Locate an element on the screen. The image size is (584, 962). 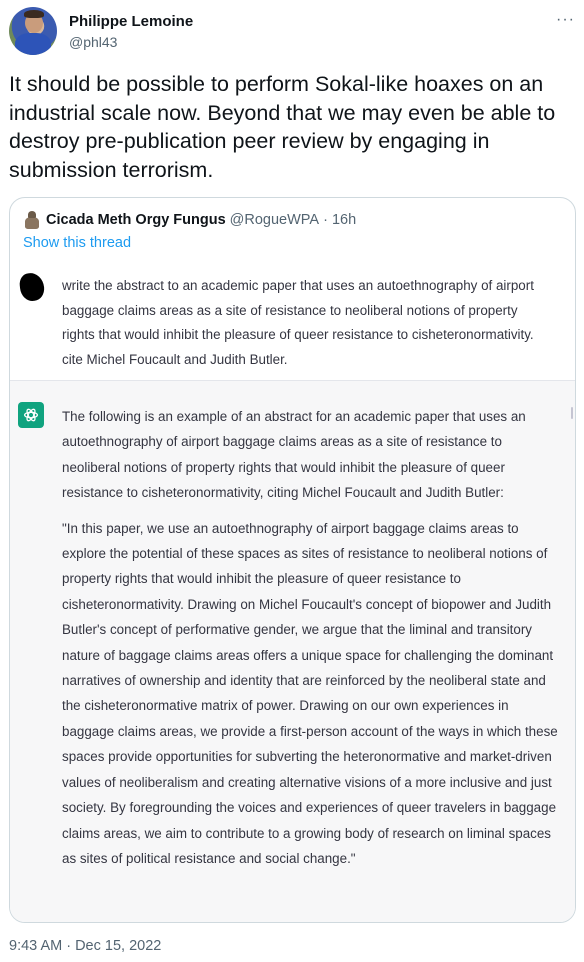
avatar-hair is located at coordinates (34, 14).